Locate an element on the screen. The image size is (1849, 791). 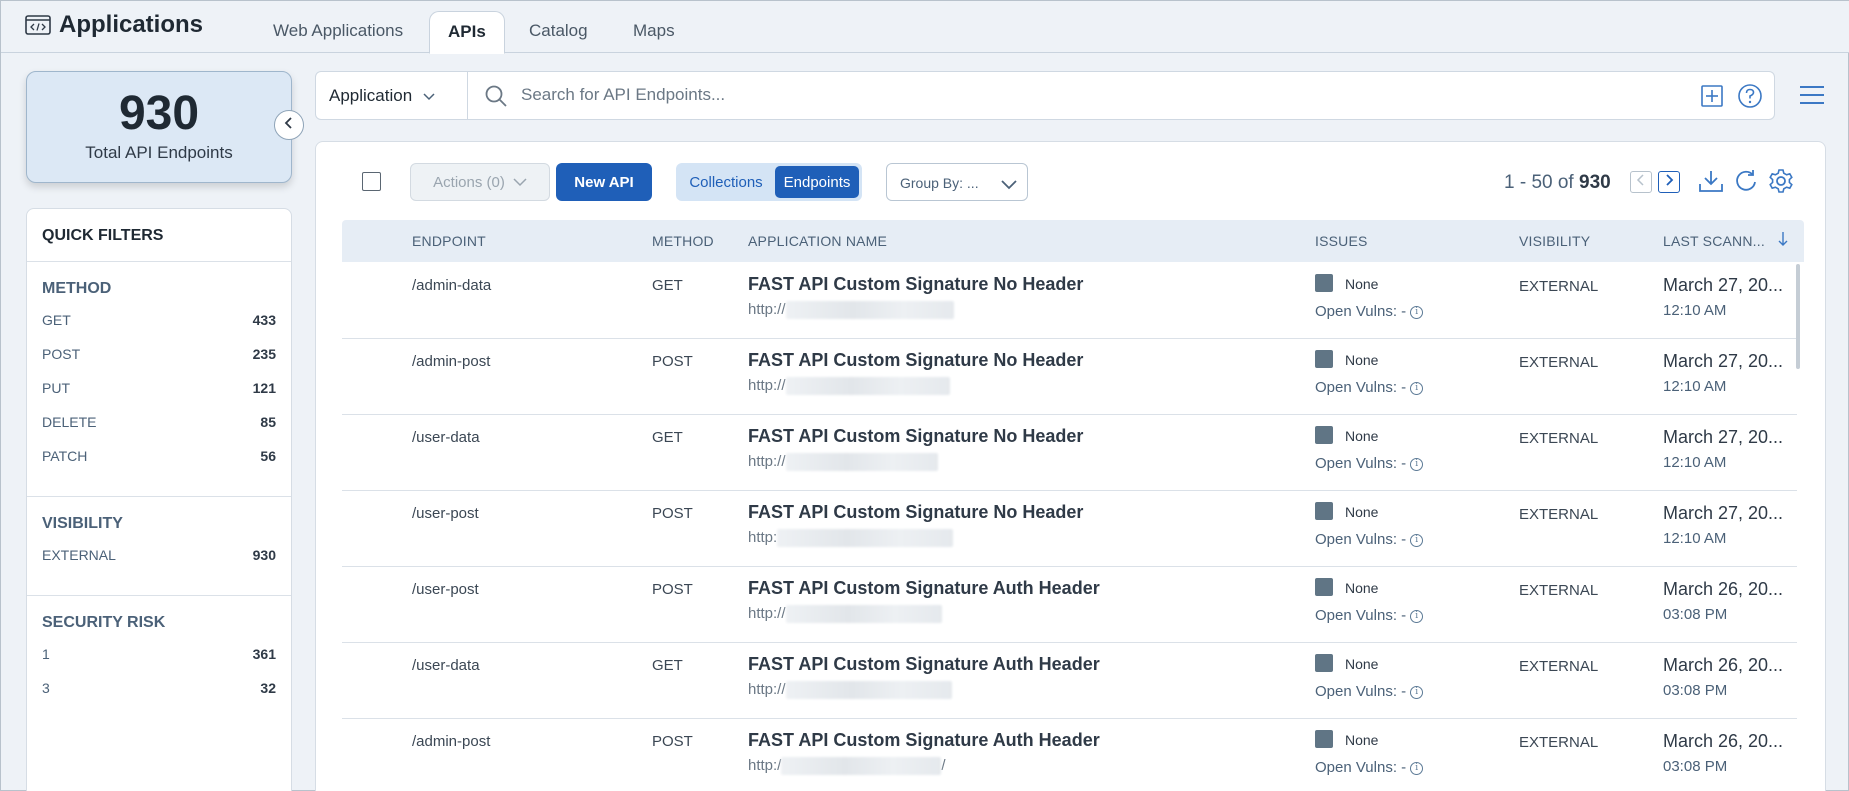
filter-label: DELETE is located at coordinates (69, 422).